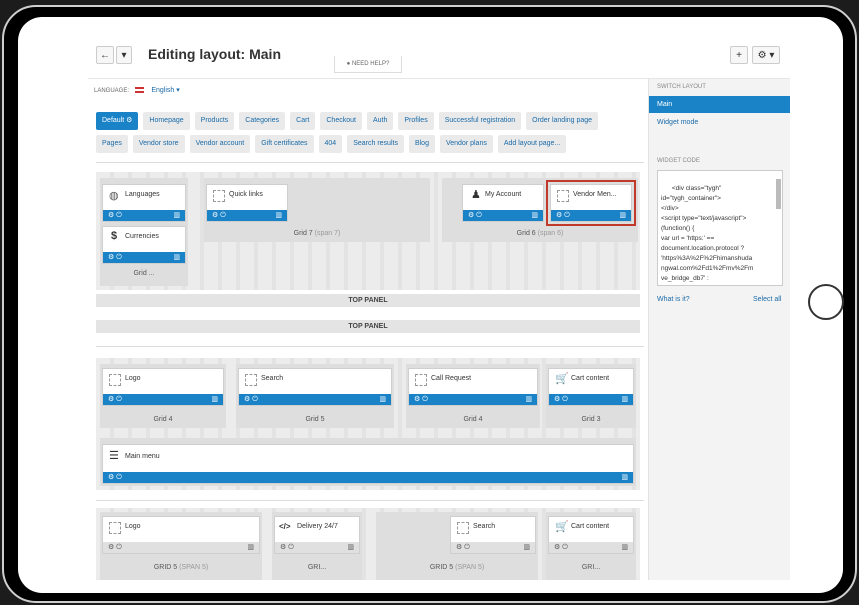  Describe the element at coordinates (562, 527) in the screenshot. I see `cart-icon: 🛒` at that location.